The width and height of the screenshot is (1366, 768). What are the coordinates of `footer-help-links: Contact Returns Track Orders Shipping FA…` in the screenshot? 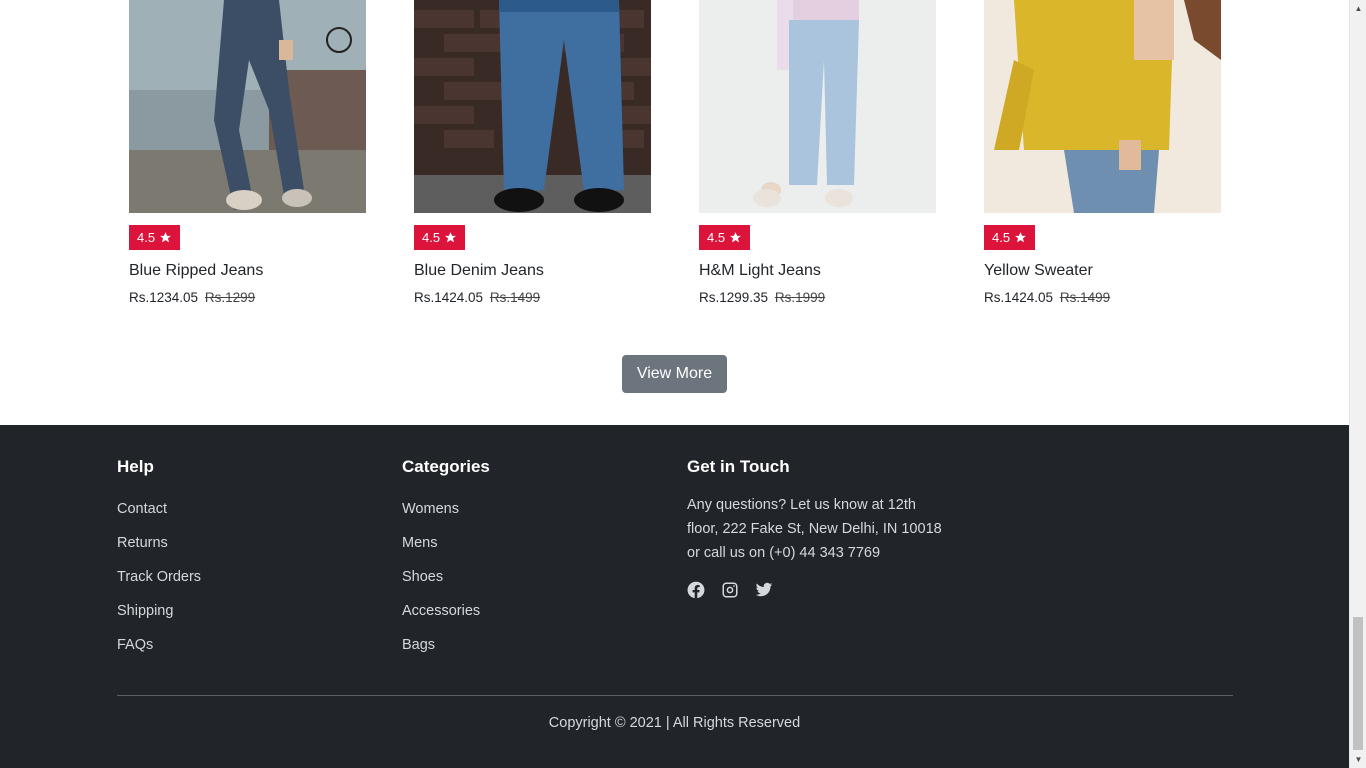 It's located at (159, 586).